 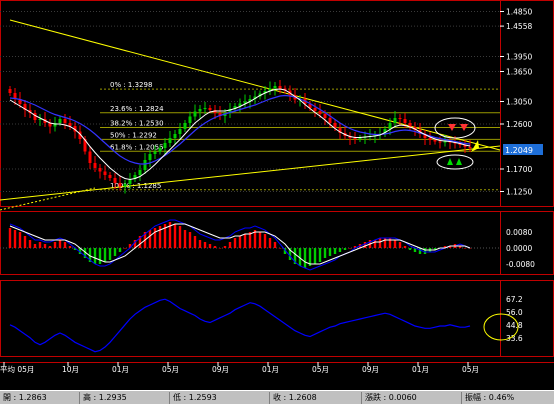 I want to click on macd-axis: 0.0080 0.0000 -0.0080, so click(x=520, y=248).